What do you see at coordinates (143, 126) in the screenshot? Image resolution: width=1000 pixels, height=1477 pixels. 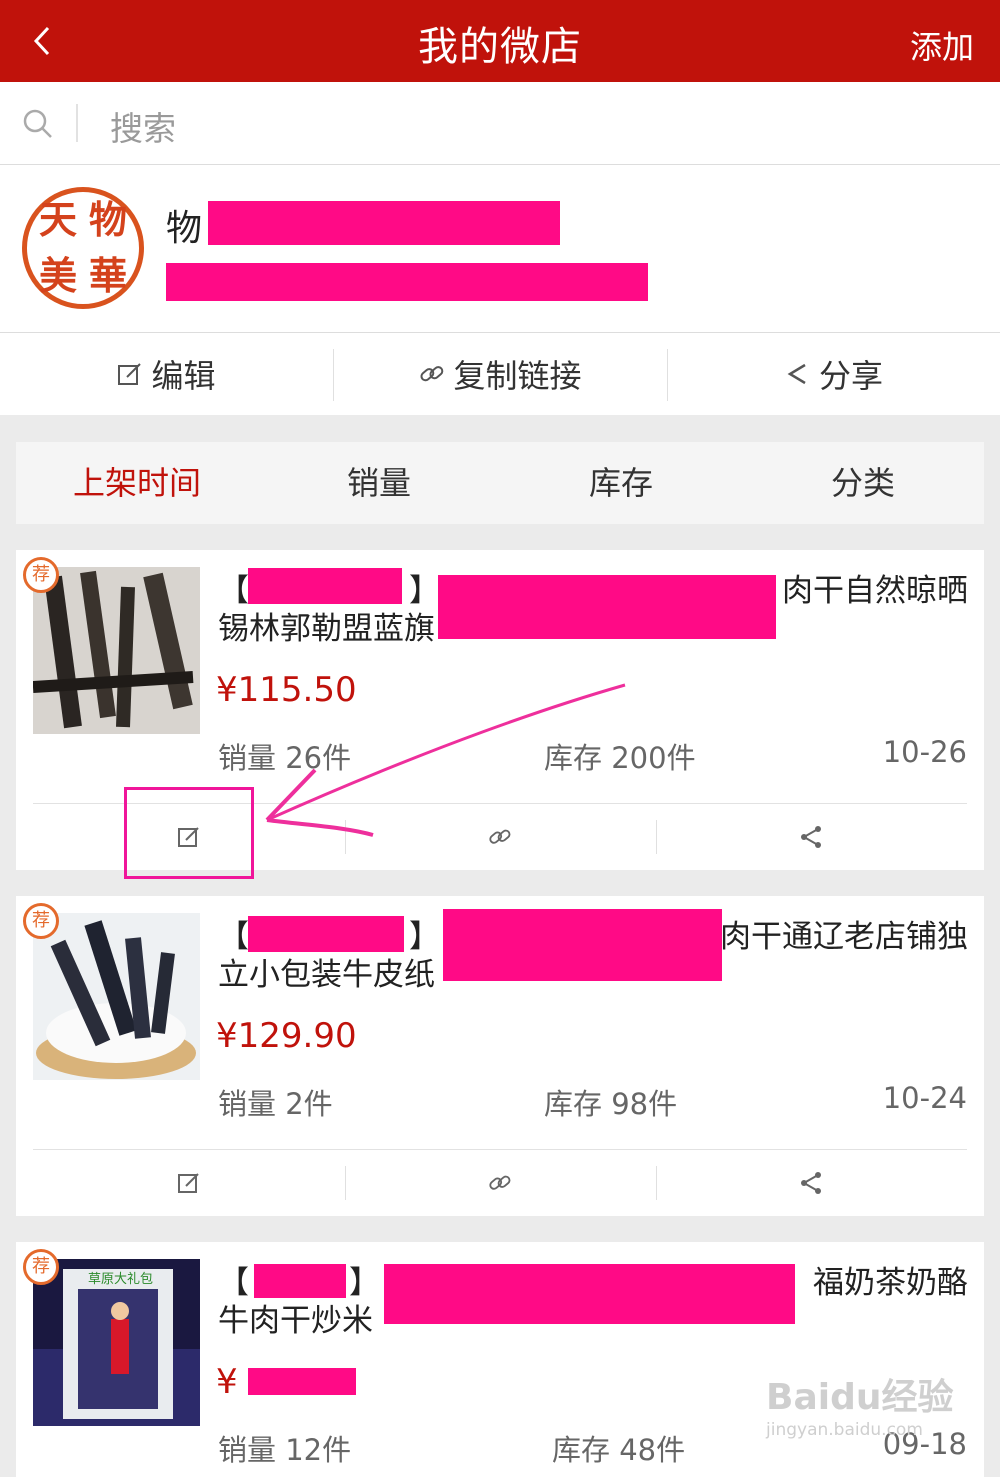 I see `search-input: 搜索` at bounding box center [143, 126].